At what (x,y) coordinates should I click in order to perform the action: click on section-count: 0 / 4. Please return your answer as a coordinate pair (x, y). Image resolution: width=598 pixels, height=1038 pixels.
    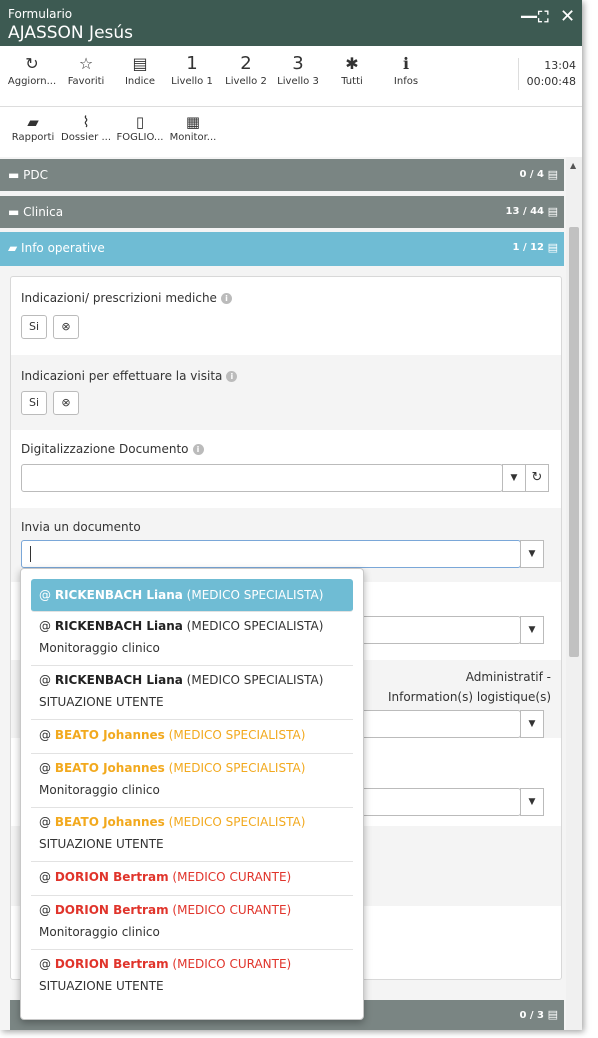
    Looking at the image, I should click on (531, 174).